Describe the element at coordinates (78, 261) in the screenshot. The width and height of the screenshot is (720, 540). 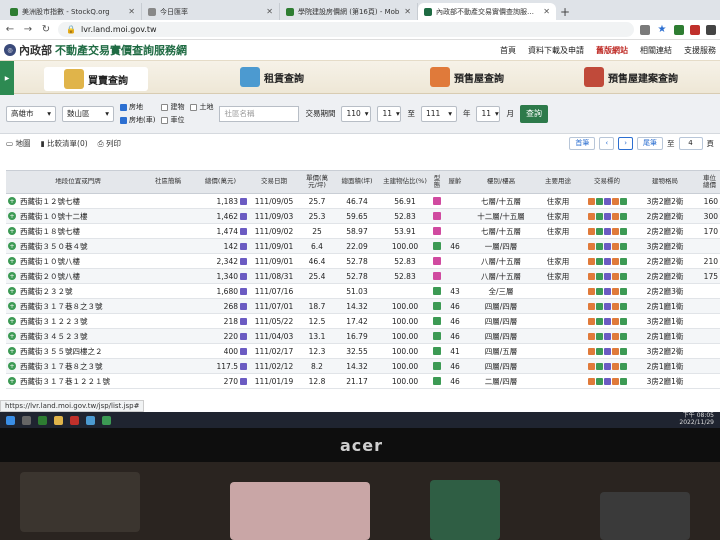
I see `address-cell: 西藏街１０號八樓` at that location.